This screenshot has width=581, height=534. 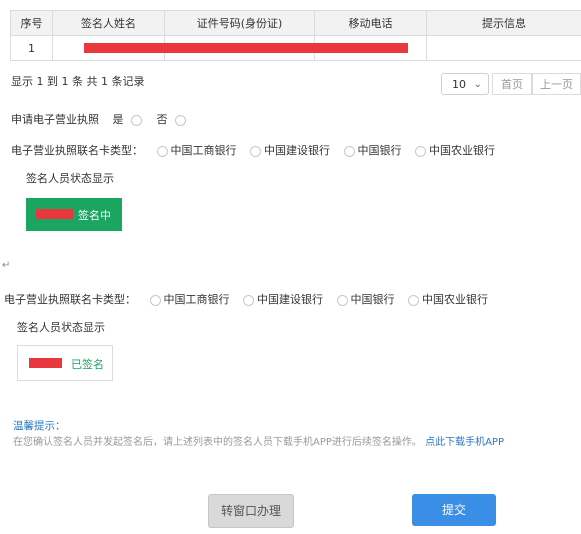 I want to click on signer-table: 序号 签名人姓名 证件号码(身份证) 移动电话 提示信息 1, so click(x=295, y=35).